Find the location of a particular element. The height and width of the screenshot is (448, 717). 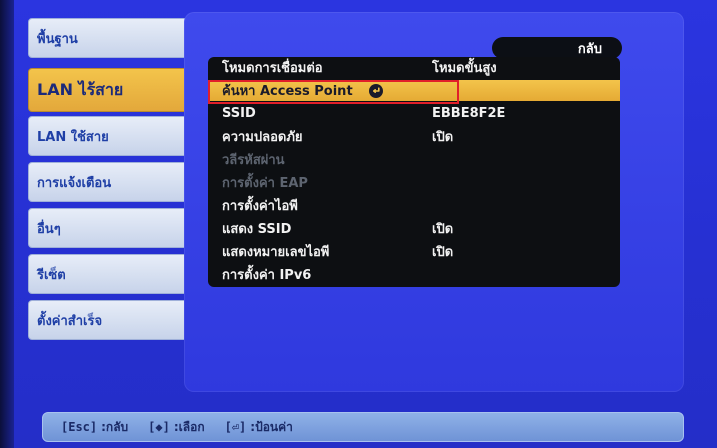

row-label: การตั้งค่า EAP is located at coordinates (265, 183).